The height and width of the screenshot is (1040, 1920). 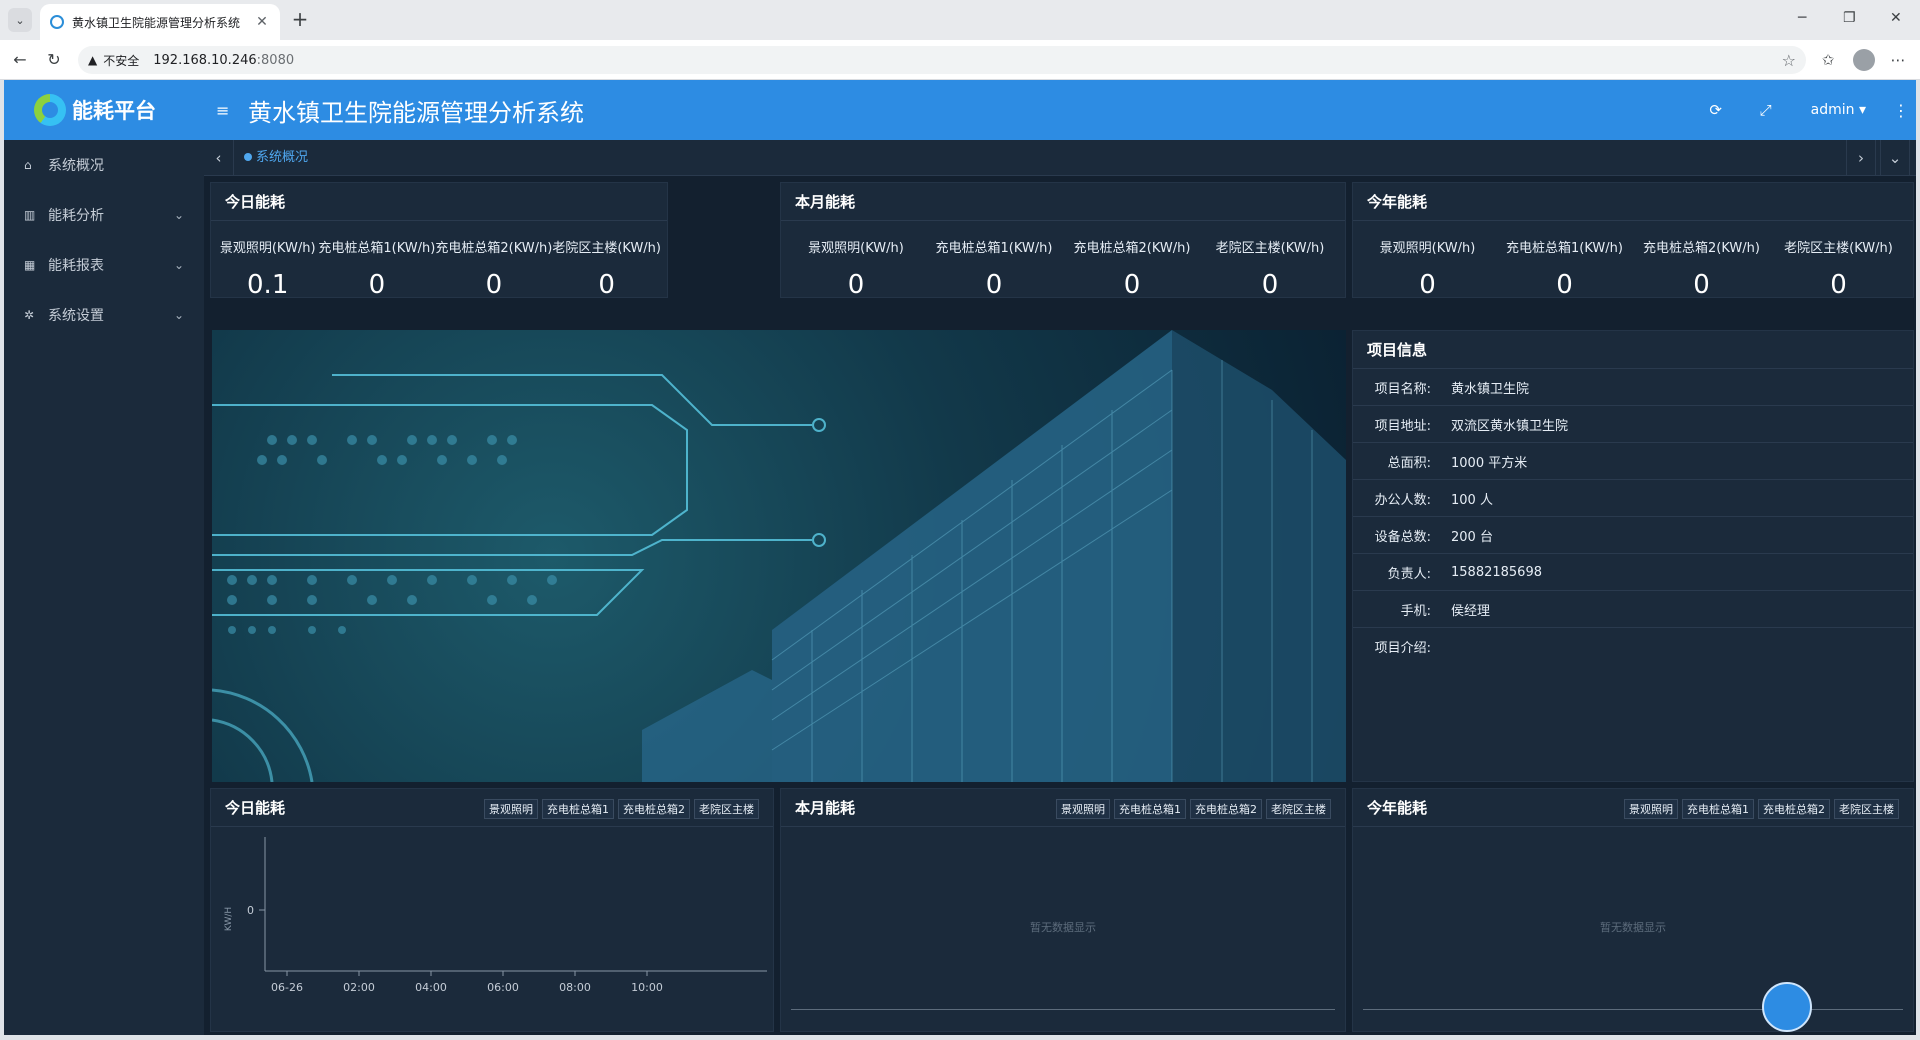 What do you see at coordinates (268, 285) in the screenshot?
I see `metric-value: 0.1` at bounding box center [268, 285].